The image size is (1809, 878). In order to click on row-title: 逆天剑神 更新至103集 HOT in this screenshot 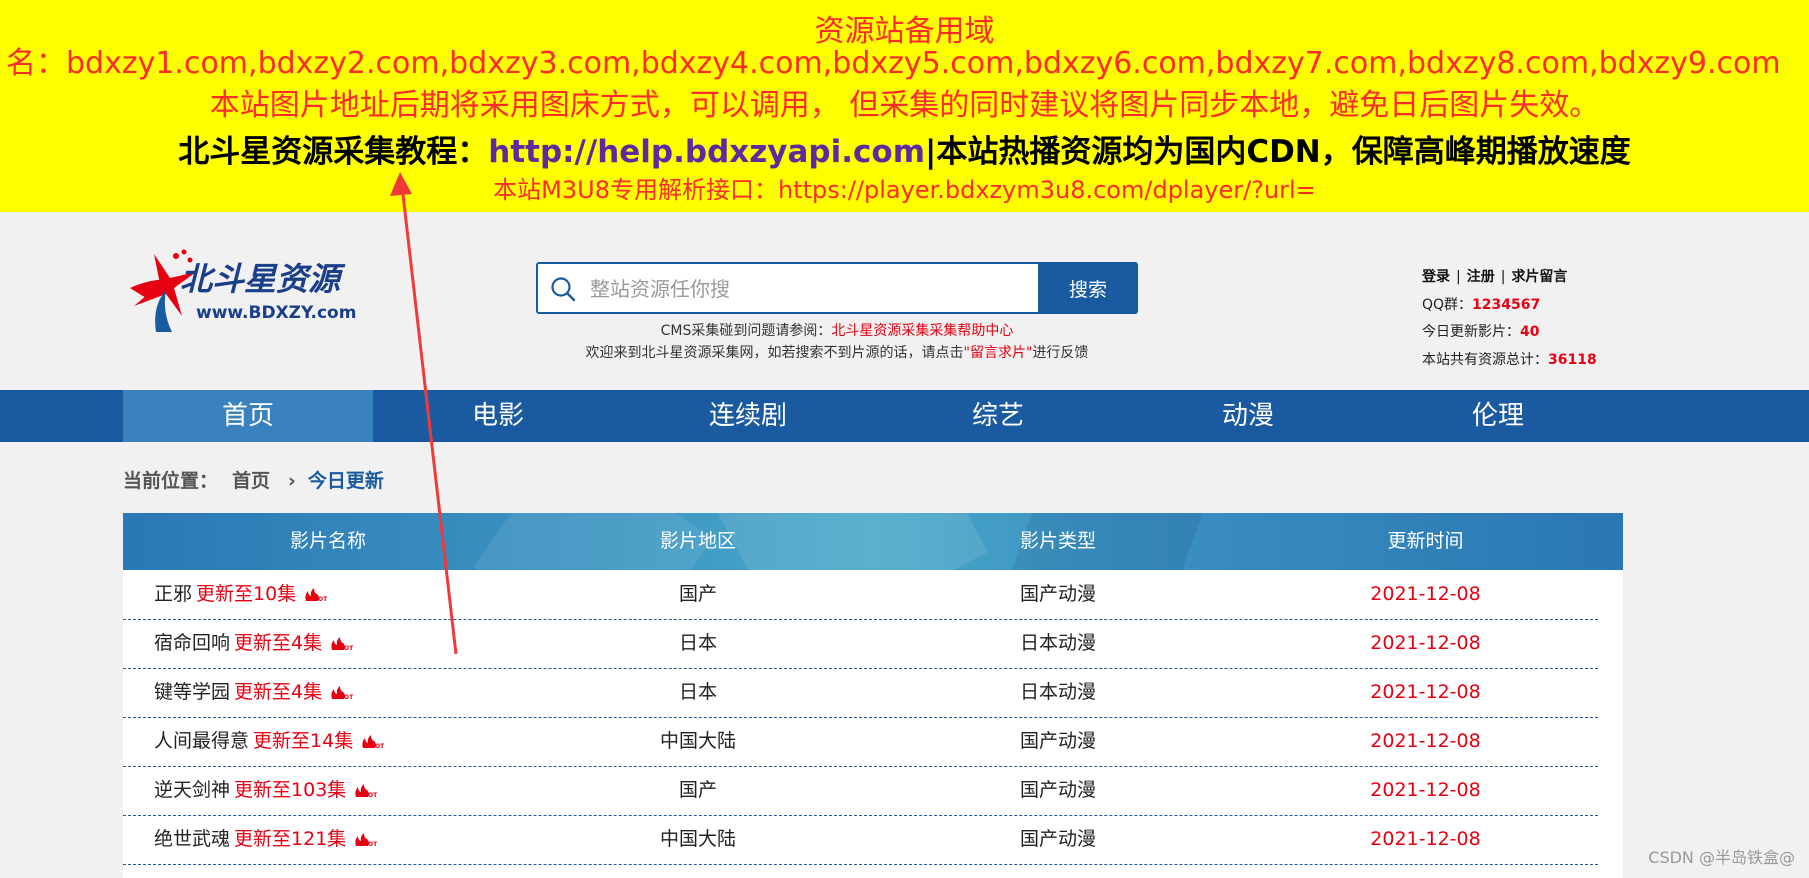, I will do `click(266, 790)`.